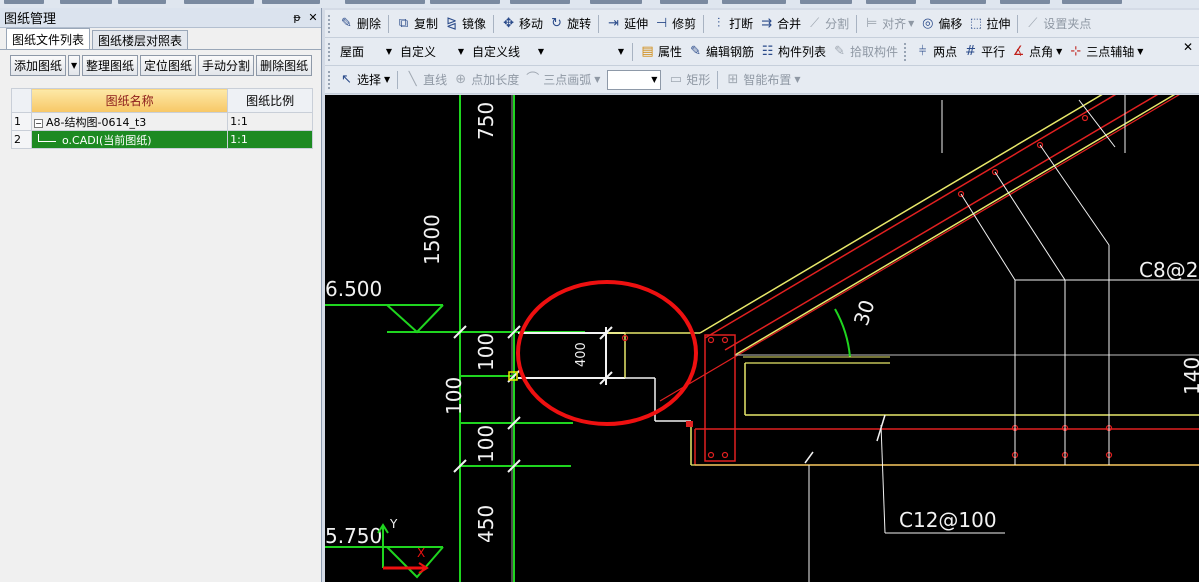  I want to click on eraser-icon: ✎, so click(346, 23).